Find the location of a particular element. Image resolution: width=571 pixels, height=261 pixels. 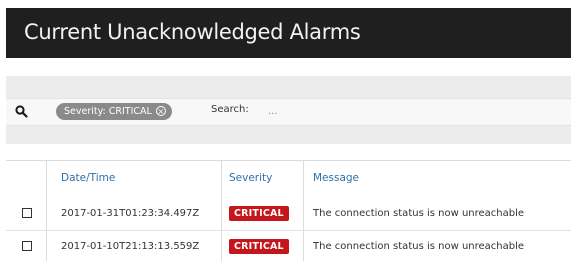

column-header-datetime: Date/Time is located at coordinates (88, 178).